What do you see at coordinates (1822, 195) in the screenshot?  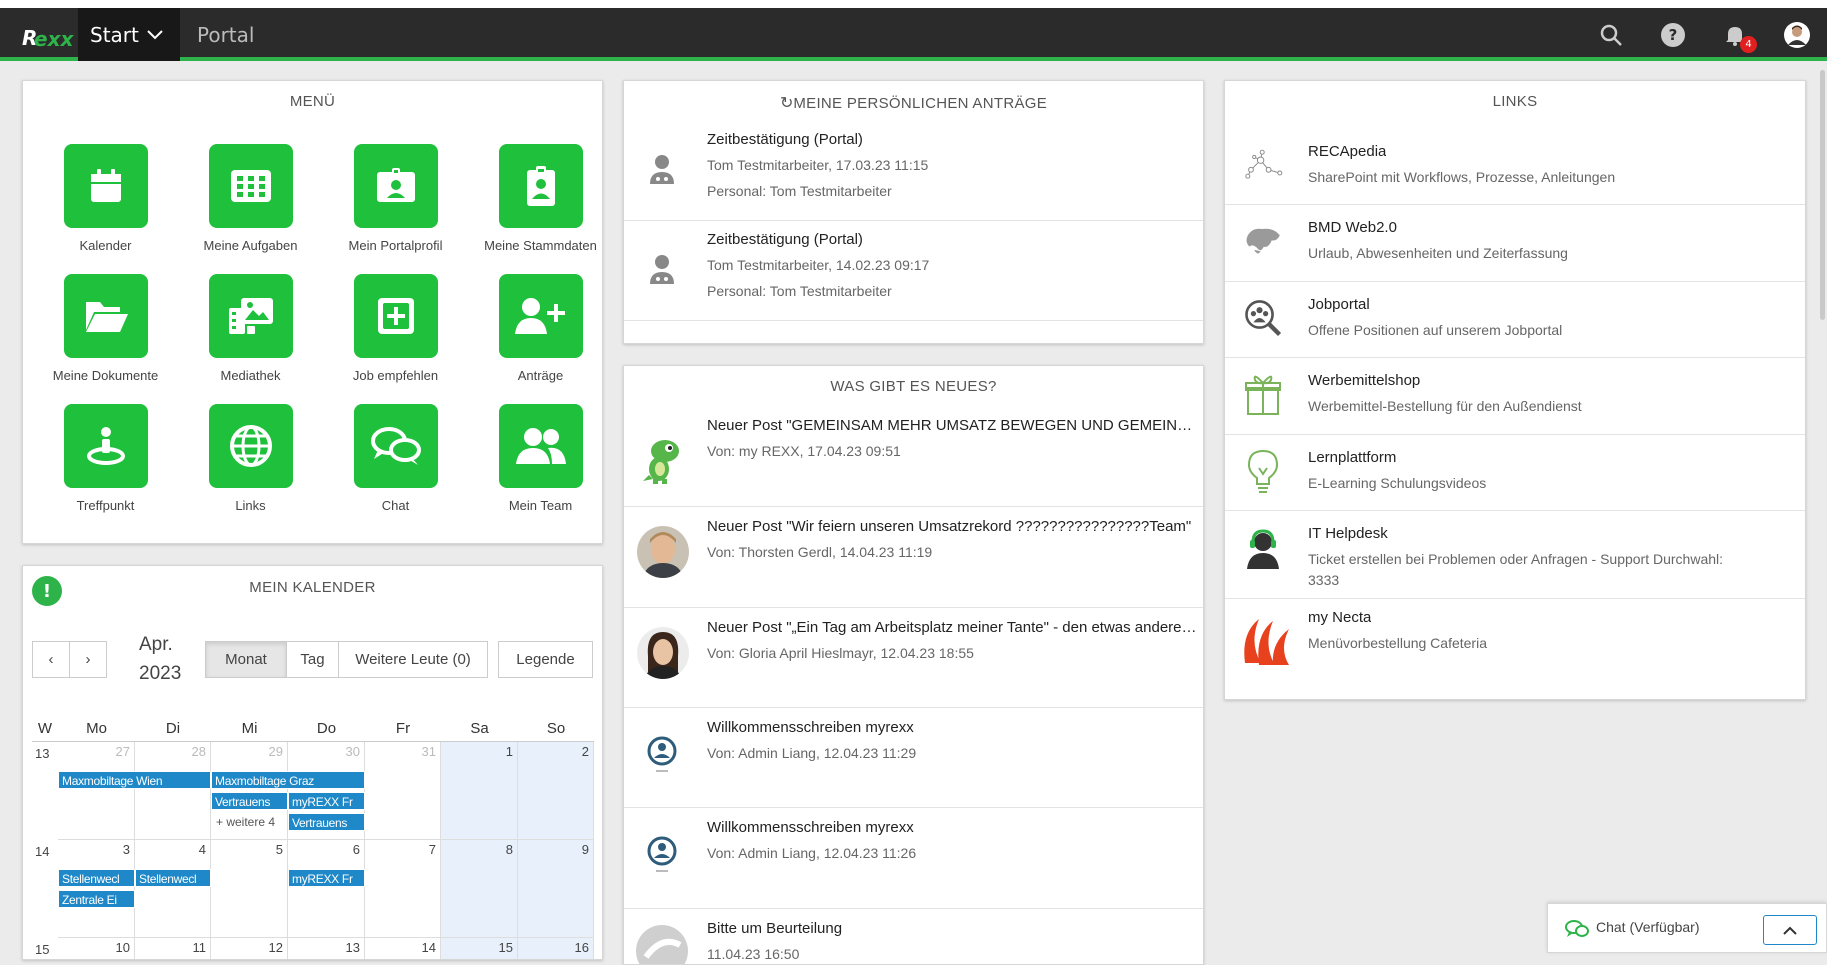 I see `page-scrollbar` at bounding box center [1822, 195].